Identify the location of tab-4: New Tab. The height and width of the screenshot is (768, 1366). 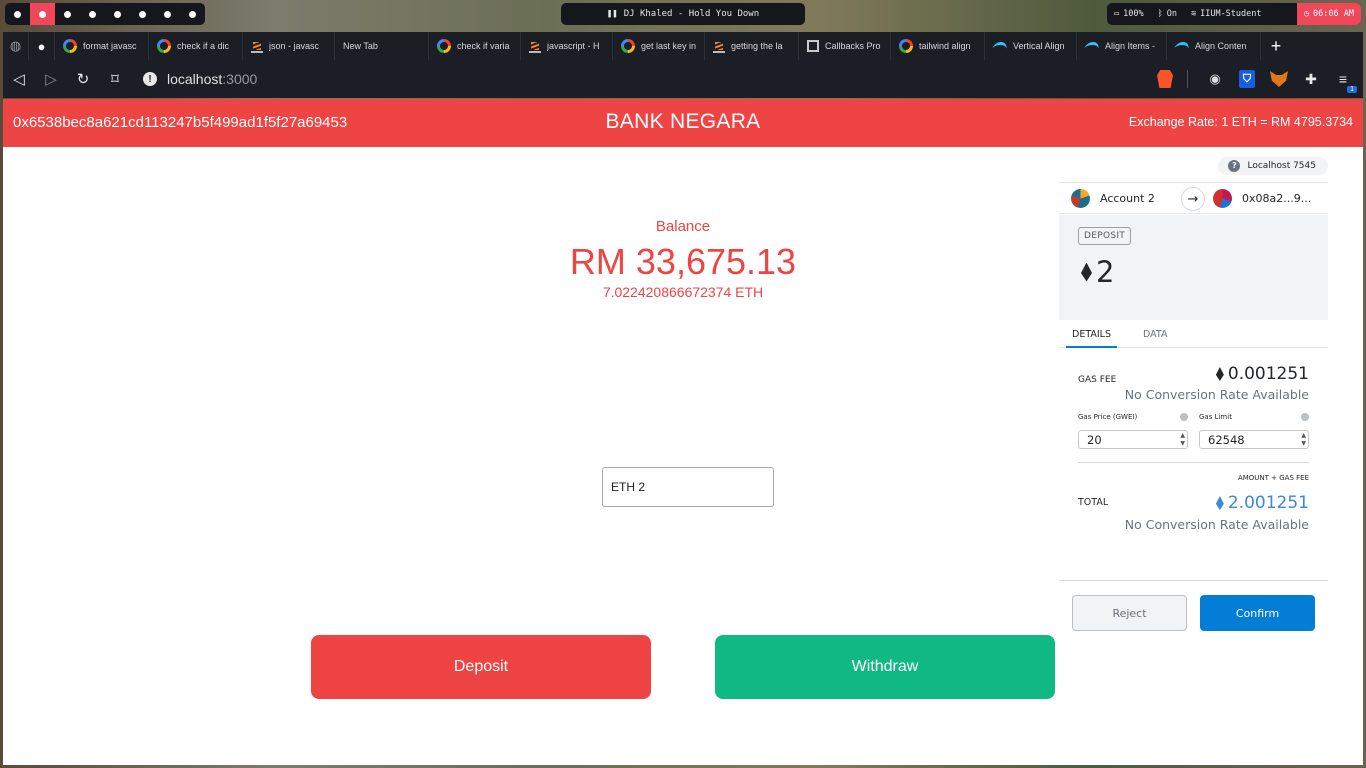
(382, 46).